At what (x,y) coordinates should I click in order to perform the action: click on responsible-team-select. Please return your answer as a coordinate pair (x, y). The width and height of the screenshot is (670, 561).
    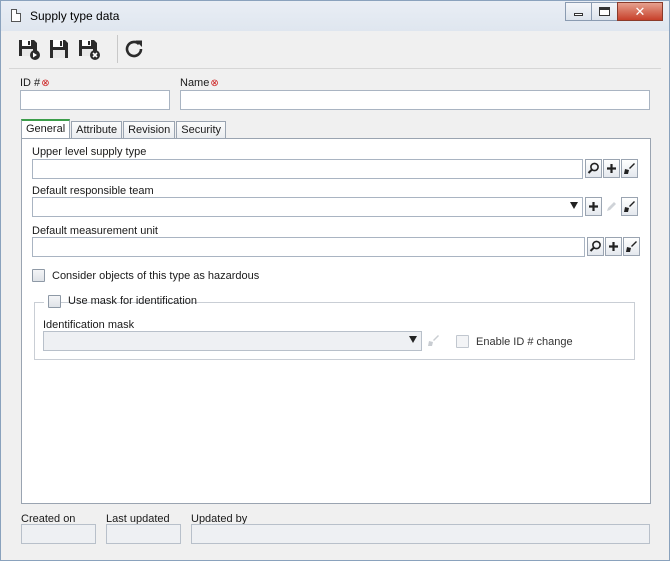
    Looking at the image, I should click on (307, 207).